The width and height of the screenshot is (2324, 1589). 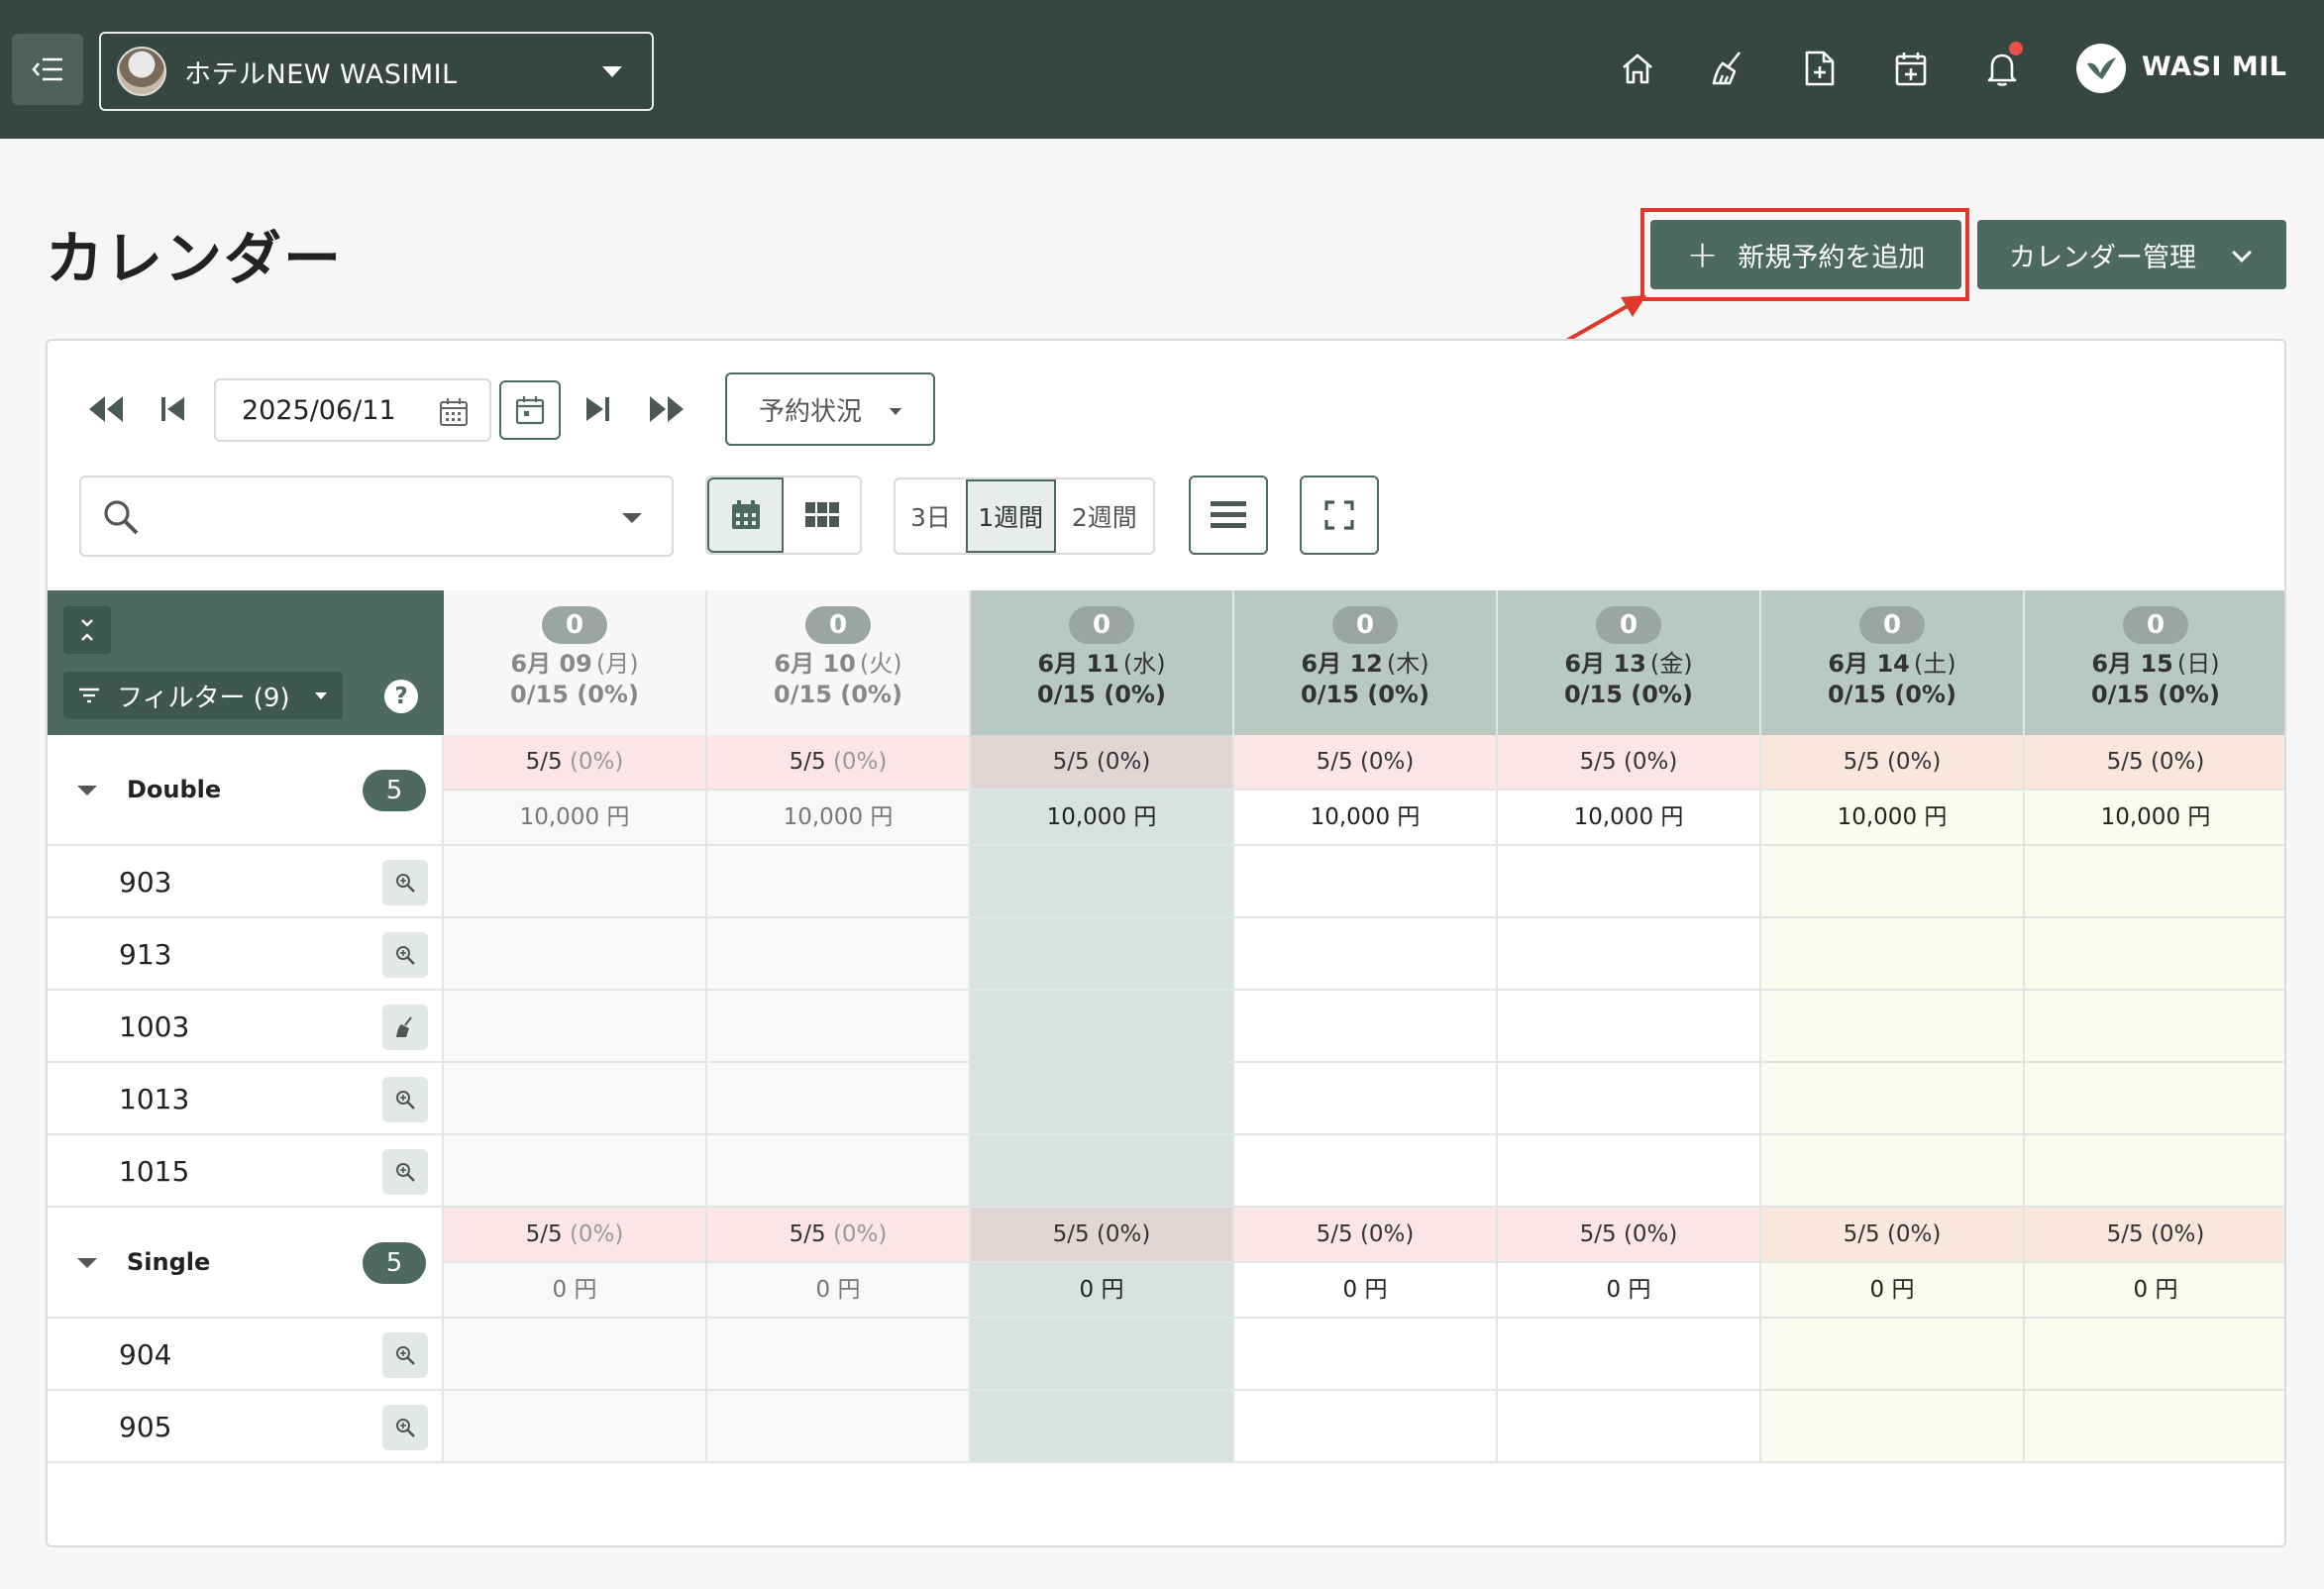 What do you see at coordinates (2002, 66) in the screenshot?
I see `notification-bell-icon` at bounding box center [2002, 66].